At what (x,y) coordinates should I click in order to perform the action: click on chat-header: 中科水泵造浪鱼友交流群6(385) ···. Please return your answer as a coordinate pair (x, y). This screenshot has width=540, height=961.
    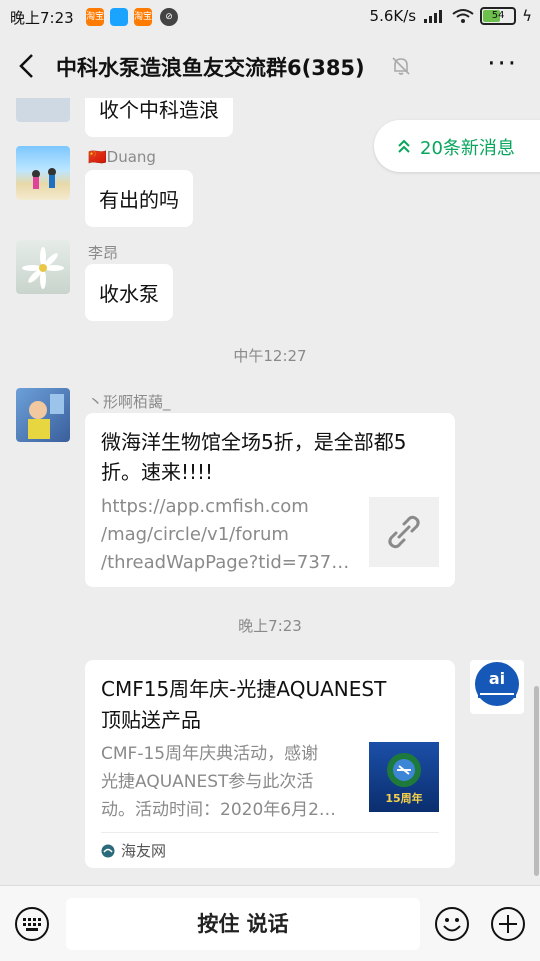
    Looking at the image, I should click on (270, 66).